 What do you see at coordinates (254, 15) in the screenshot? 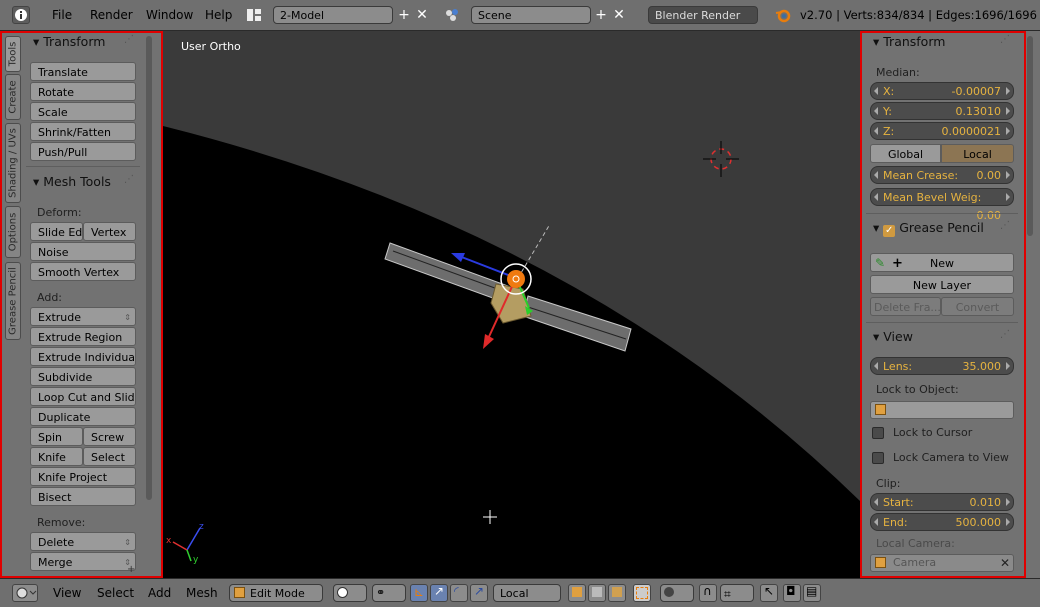
I see `screen-layout-icon` at bounding box center [254, 15].